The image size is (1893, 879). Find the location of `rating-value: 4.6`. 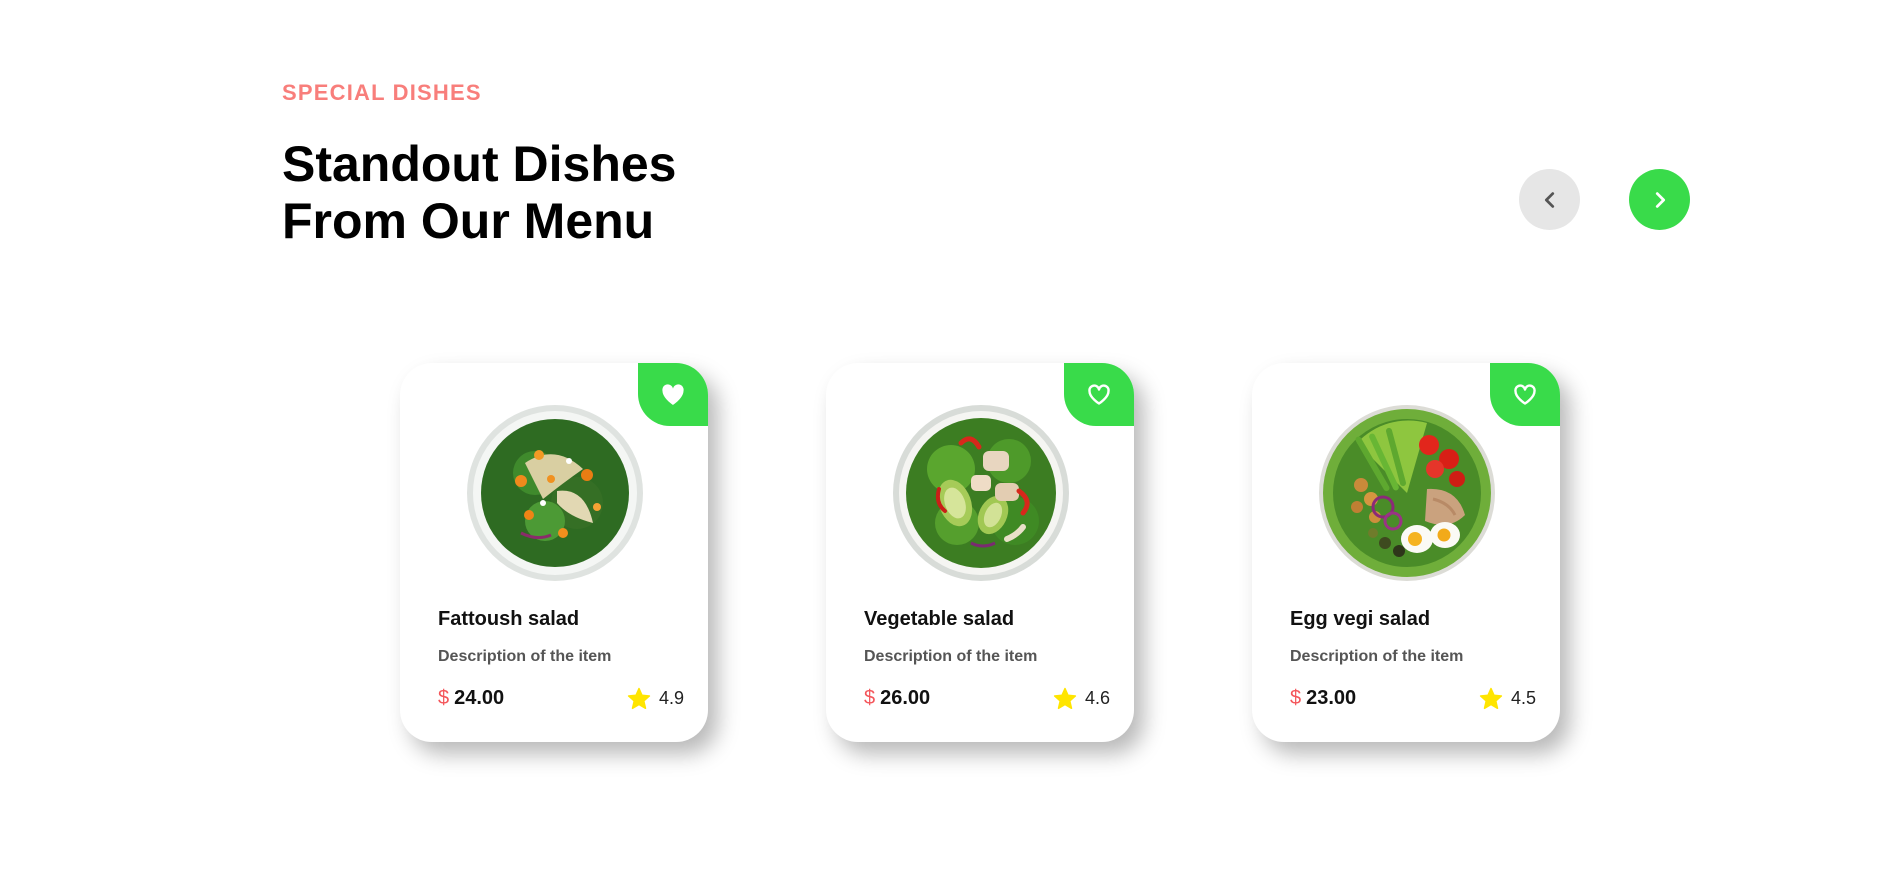

rating-value: 4.6 is located at coordinates (1097, 698).